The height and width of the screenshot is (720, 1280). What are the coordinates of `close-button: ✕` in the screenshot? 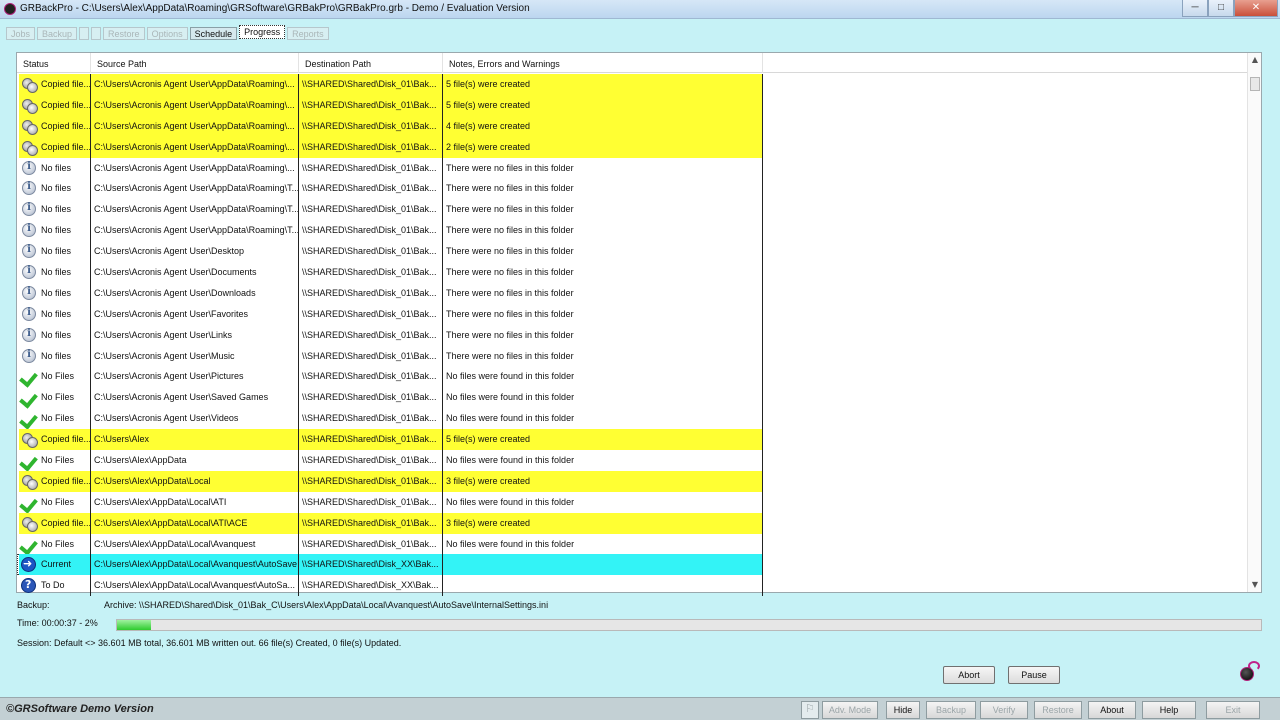 It's located at (1256, 8).